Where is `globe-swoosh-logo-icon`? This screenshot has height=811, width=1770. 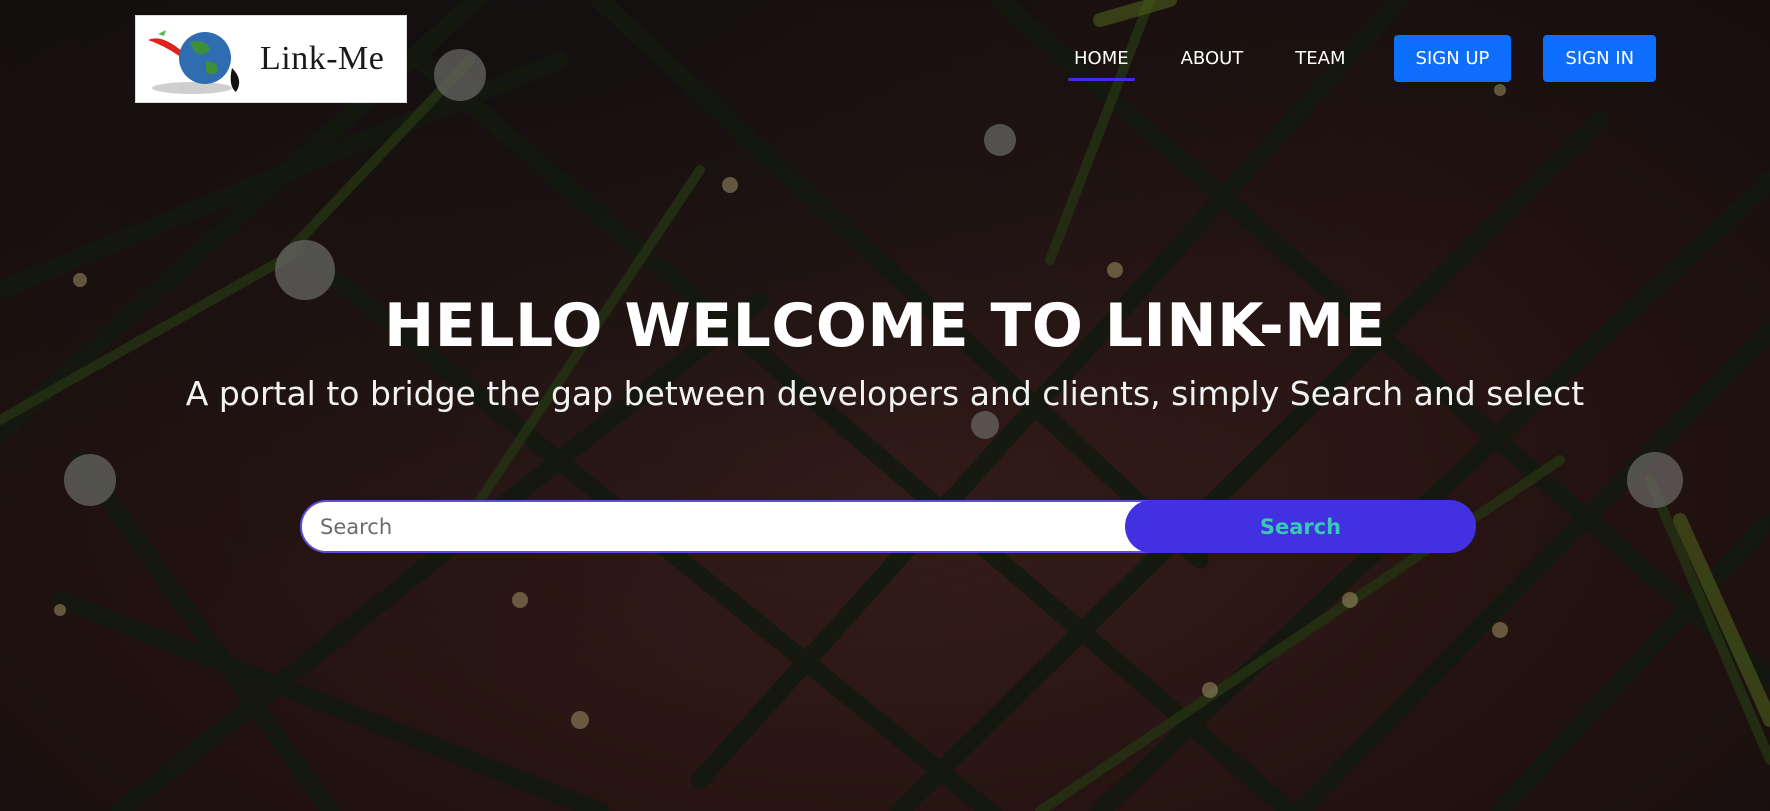 globe-swoosh-logo-icon is located at coordinates (194, 62).